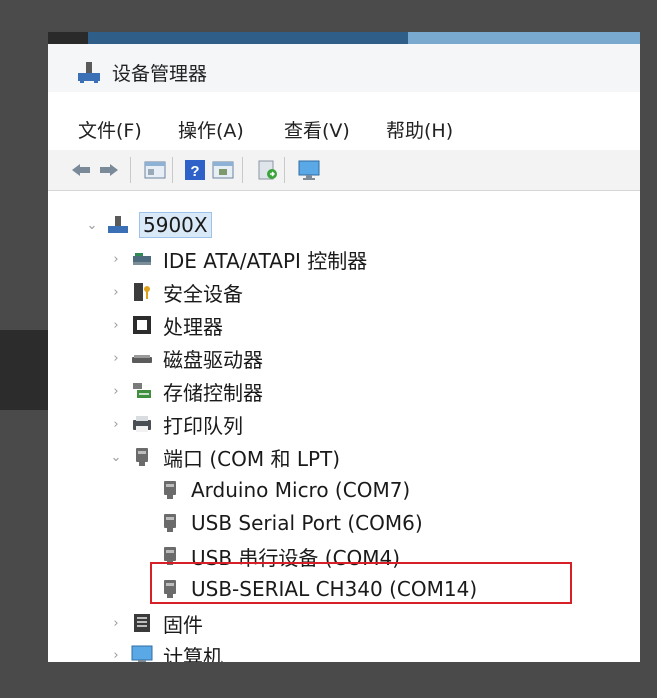  I want to click on tree-category-label: 磁盘驱动器, so click(213, 359).